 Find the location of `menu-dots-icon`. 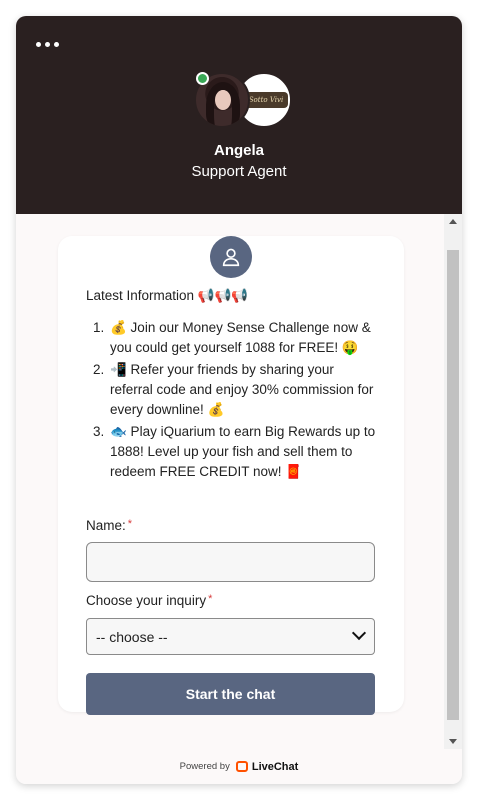

menu-dots-icon is located at coordinates (48, 44).